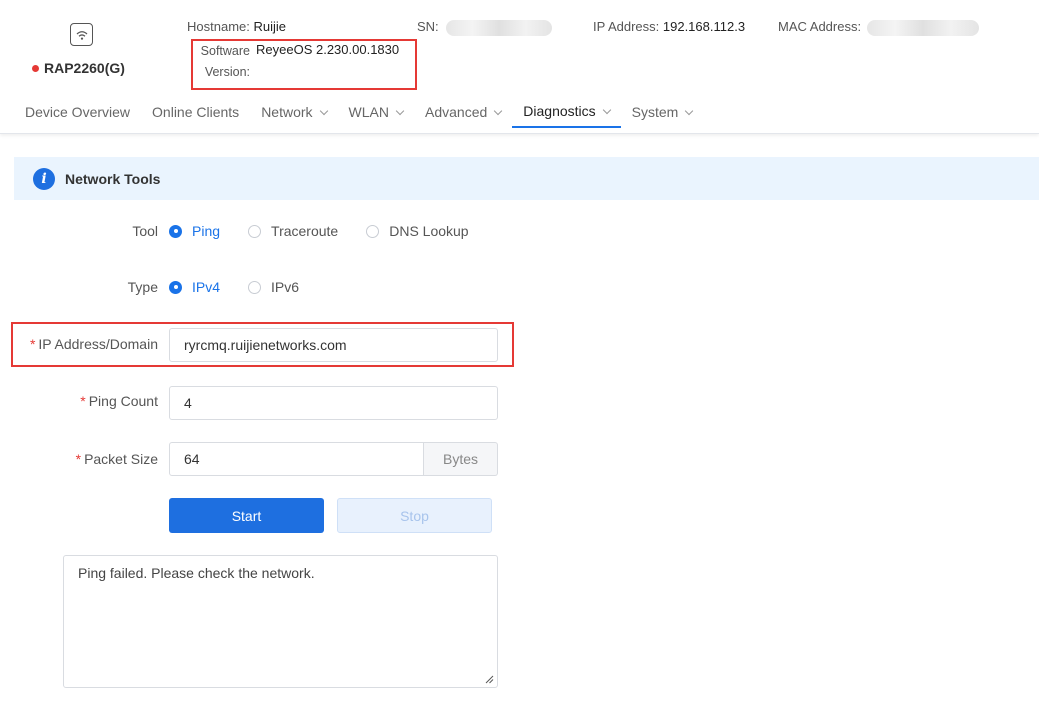 The height and width of the screenshot is (701, 1039). What do you see at coordinates (287, 112) in the screenshot?
I see `tab-label: Network` at bounding box center [287, 112].